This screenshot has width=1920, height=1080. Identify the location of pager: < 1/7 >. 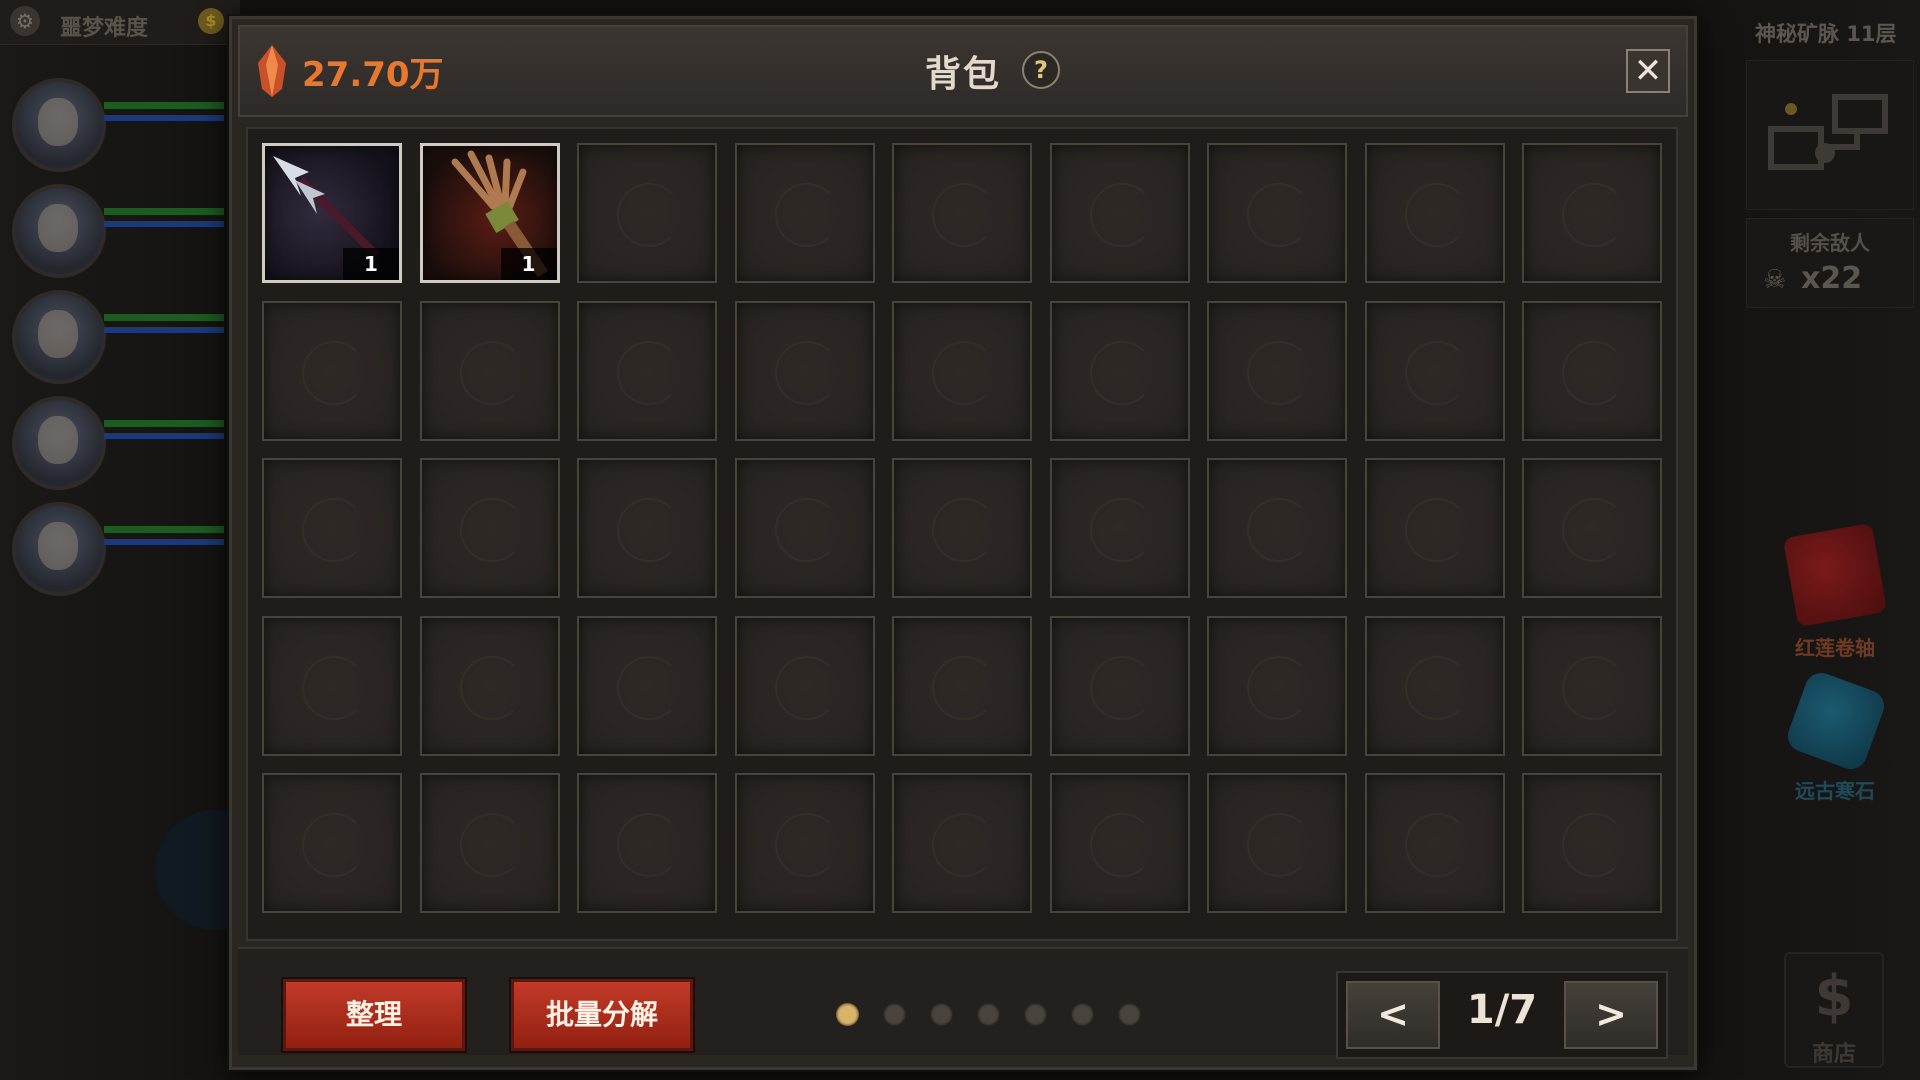
(1502, 1015).